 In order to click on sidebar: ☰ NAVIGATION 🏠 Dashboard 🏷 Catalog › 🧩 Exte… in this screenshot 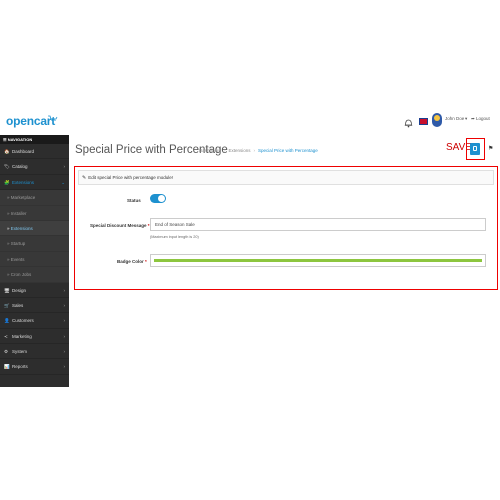, I will do `click(34, 261)`.